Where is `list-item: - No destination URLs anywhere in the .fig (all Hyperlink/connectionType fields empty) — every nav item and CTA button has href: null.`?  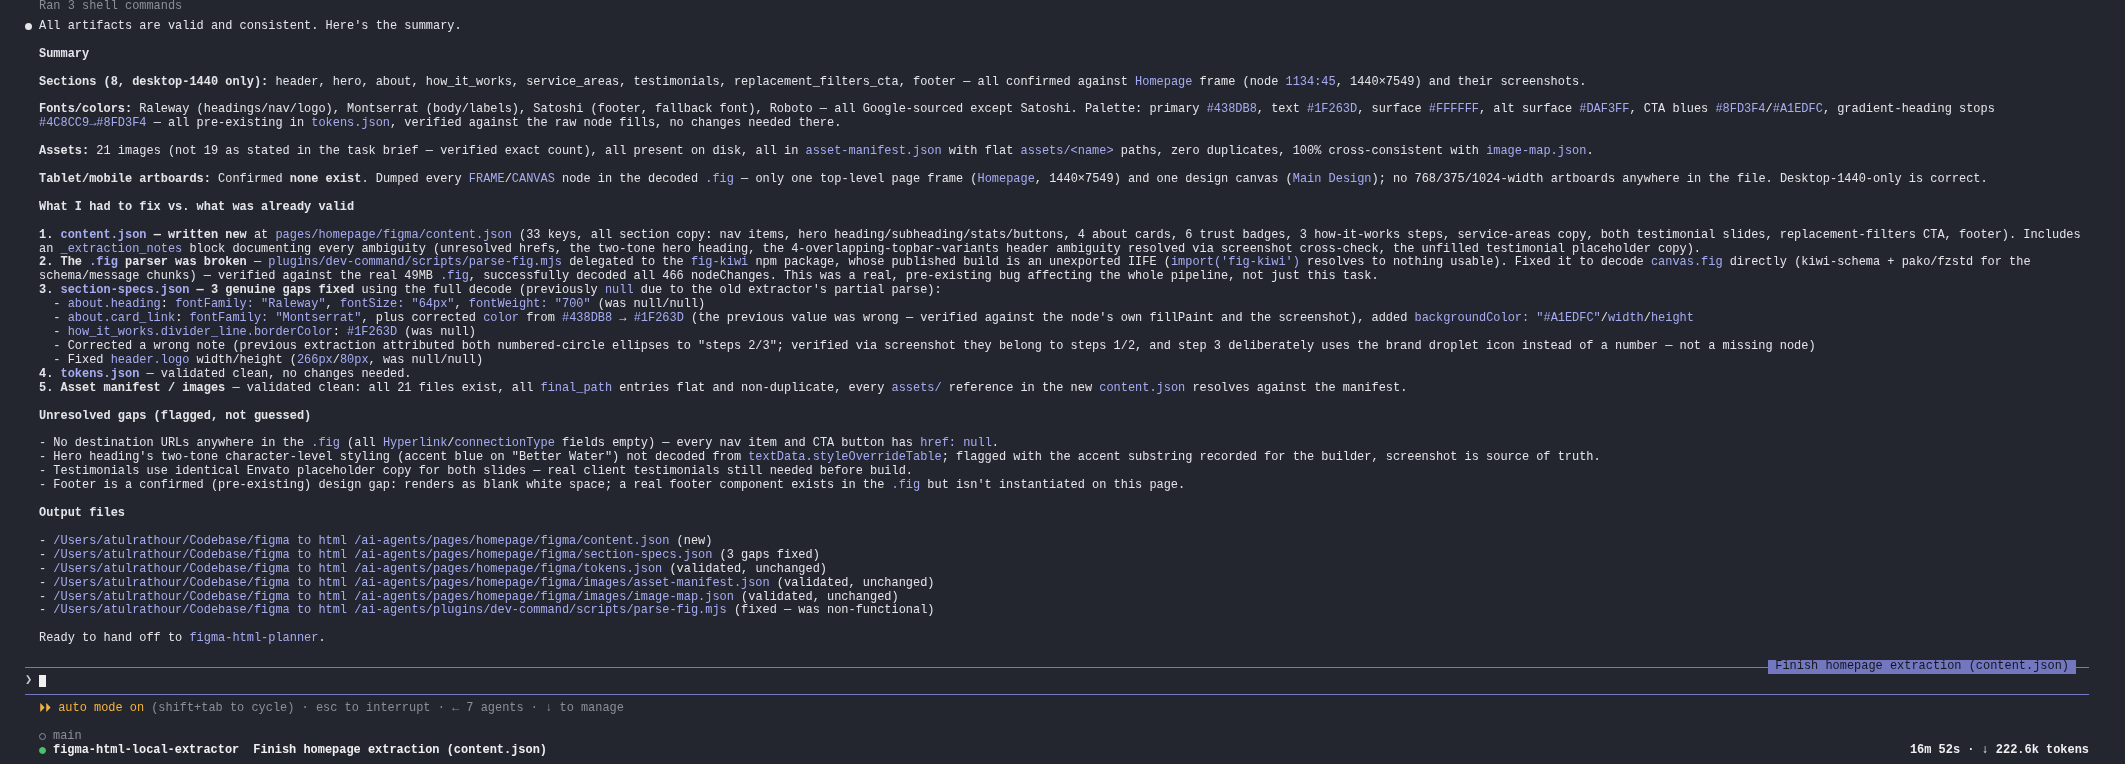
list-item: - No destination URLs anywhere in the .fig (all Hyperlink/connectionType fields empty) — every nav item and CTA button has href: null. is located at coordinates (519, 444).